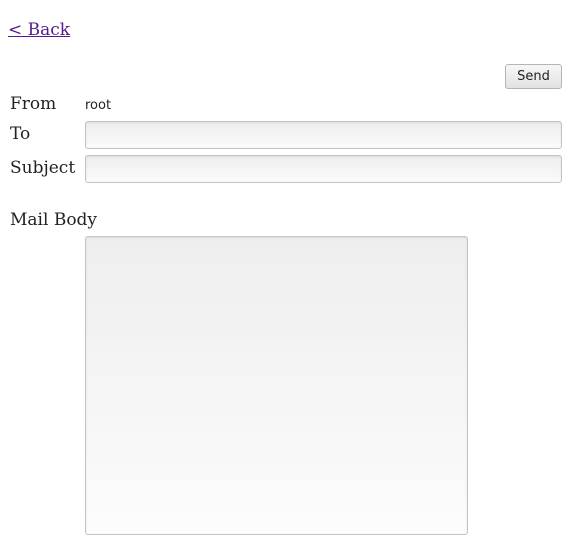 This screenshot has width=571, height=557. What do you see at coordinates (39, 30) in the screenshot?
I see `back-link: < Back` at bounding box center [39, 30].